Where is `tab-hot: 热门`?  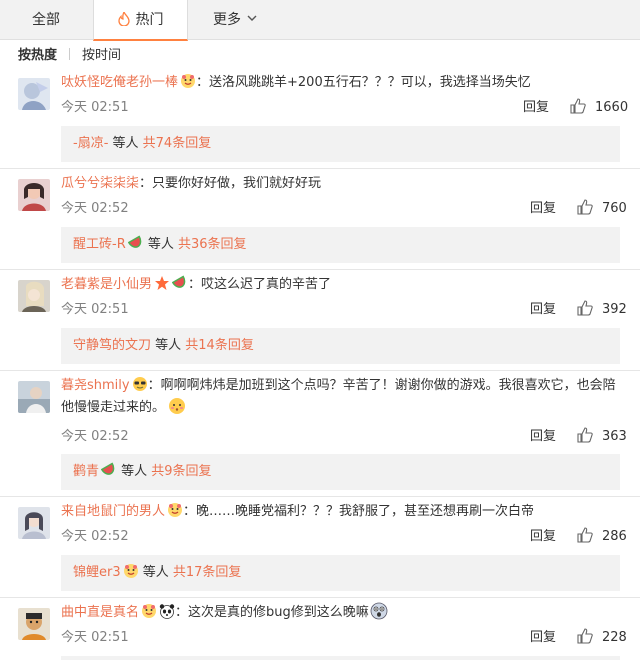
tab-hot: 热门 is located at coordinates (140, 20).